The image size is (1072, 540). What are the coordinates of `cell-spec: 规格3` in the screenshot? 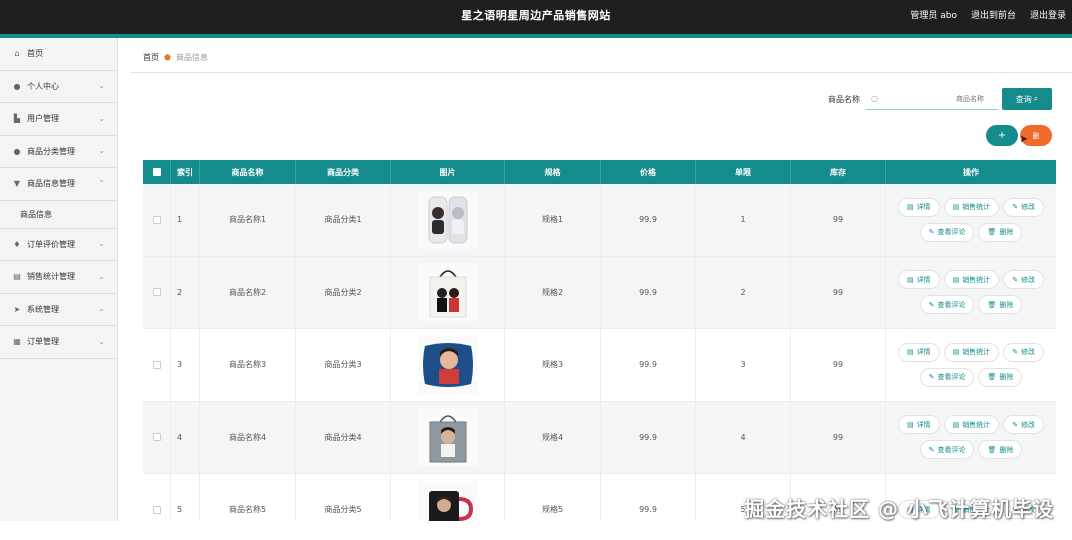 It's located at (553, 365).